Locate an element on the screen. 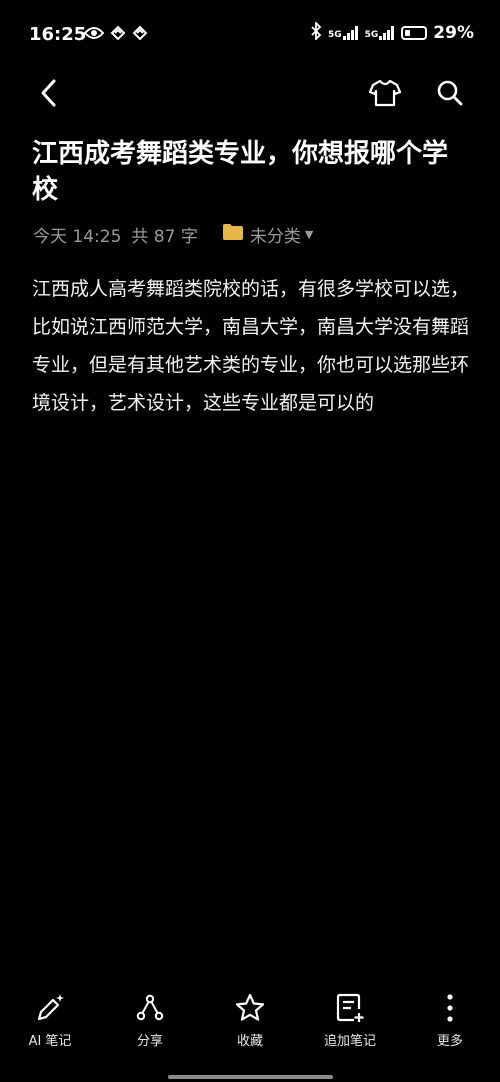 The height and width of the screenshot is (1082, 500). share-icon is located at coordinates (150, 1008).